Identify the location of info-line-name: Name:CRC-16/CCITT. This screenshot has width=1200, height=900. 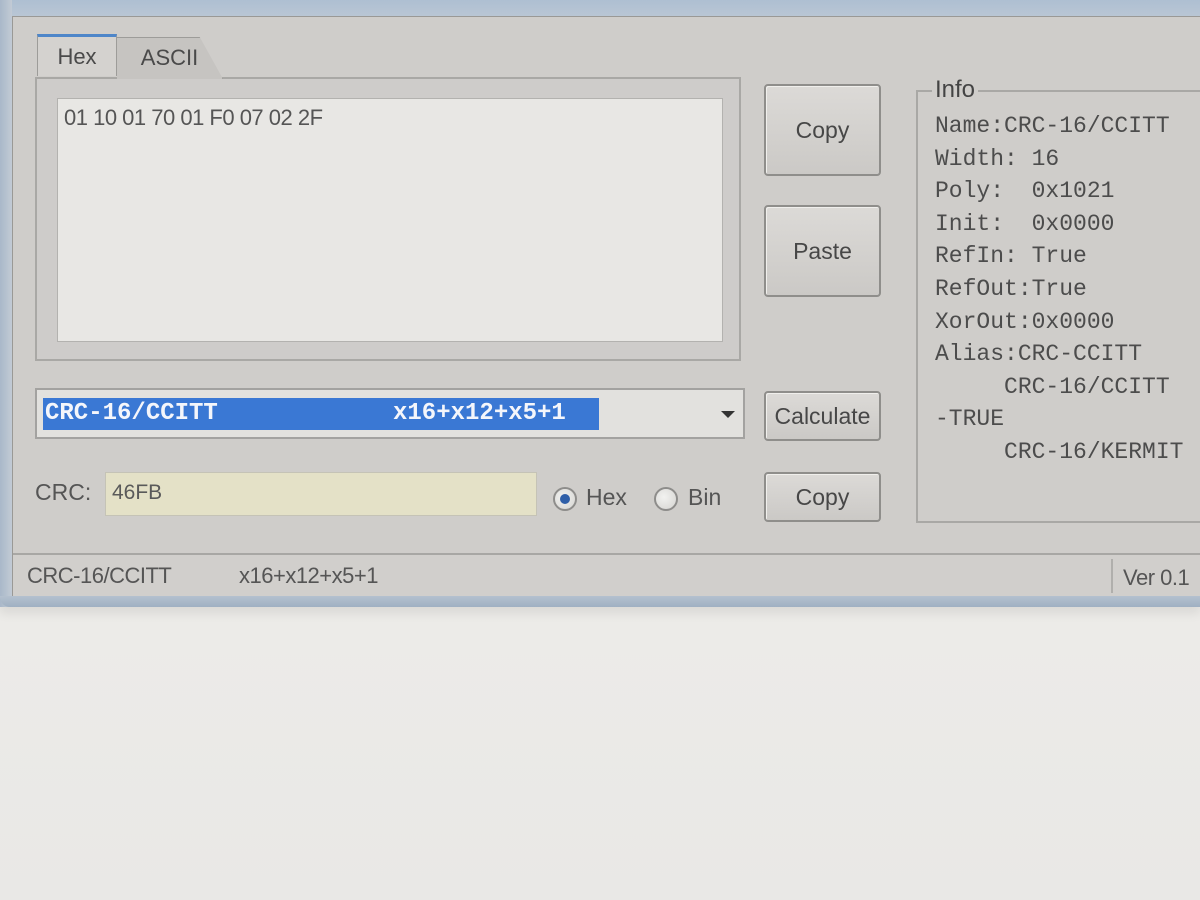
(1052, 126).